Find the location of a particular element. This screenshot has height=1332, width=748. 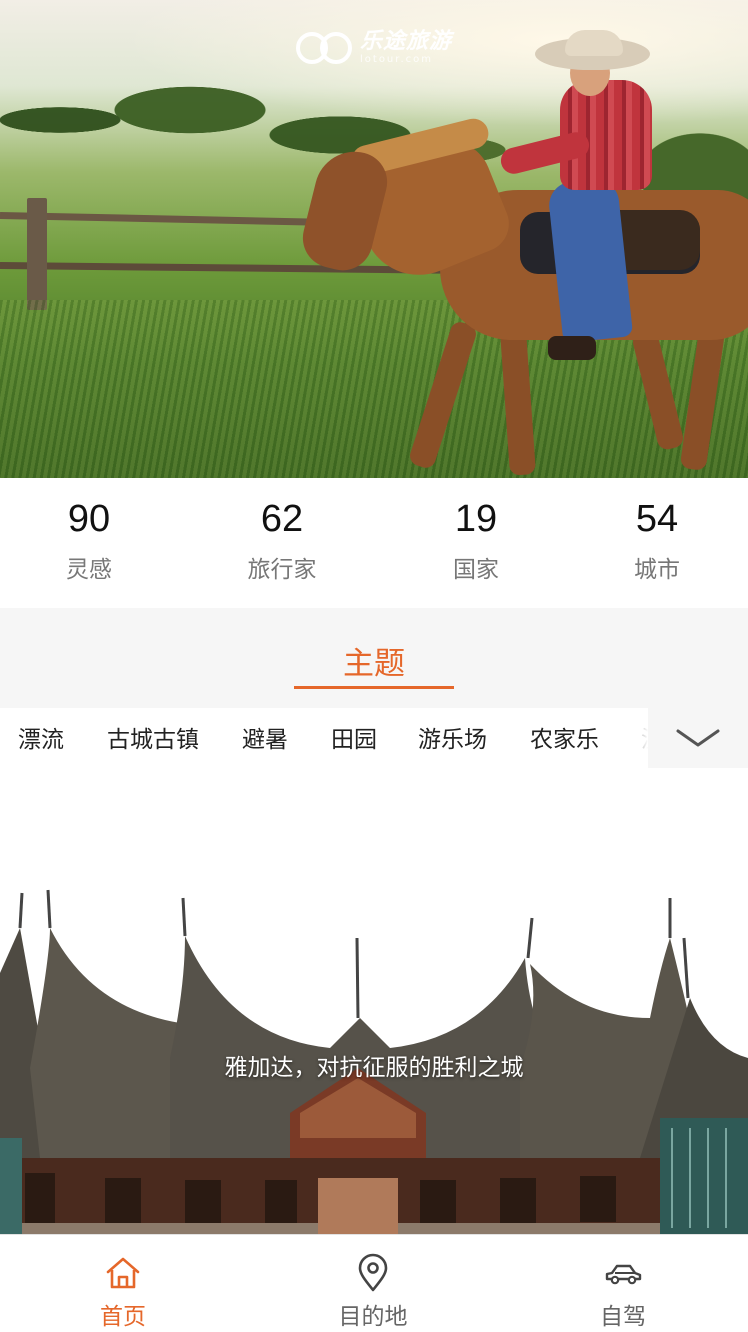

stat-countries: 19 国家 is located at coordinates (476, 543).